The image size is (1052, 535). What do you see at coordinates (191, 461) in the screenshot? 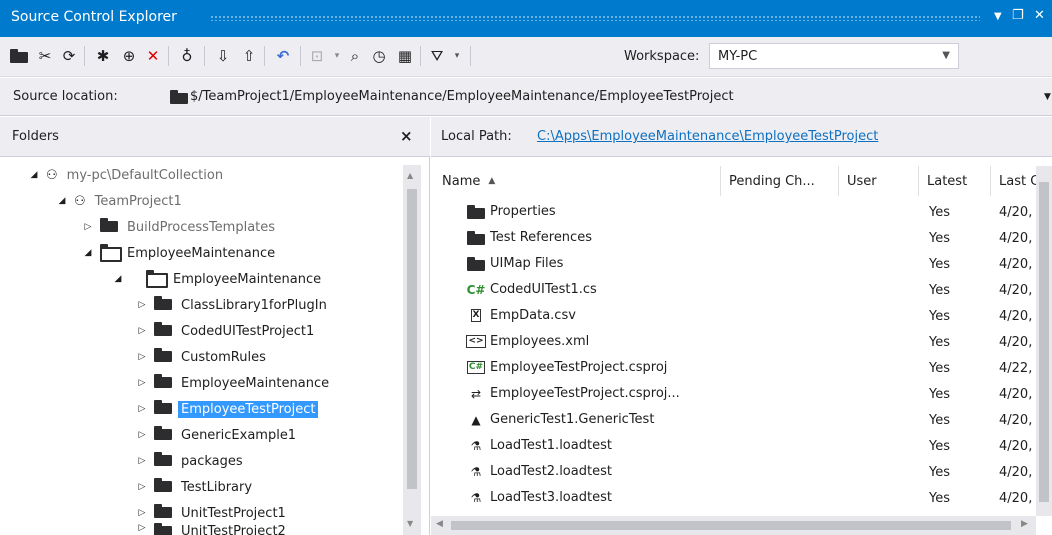
I see `tree-item-packages: ▷ packages` at bounding box center [191, 461].